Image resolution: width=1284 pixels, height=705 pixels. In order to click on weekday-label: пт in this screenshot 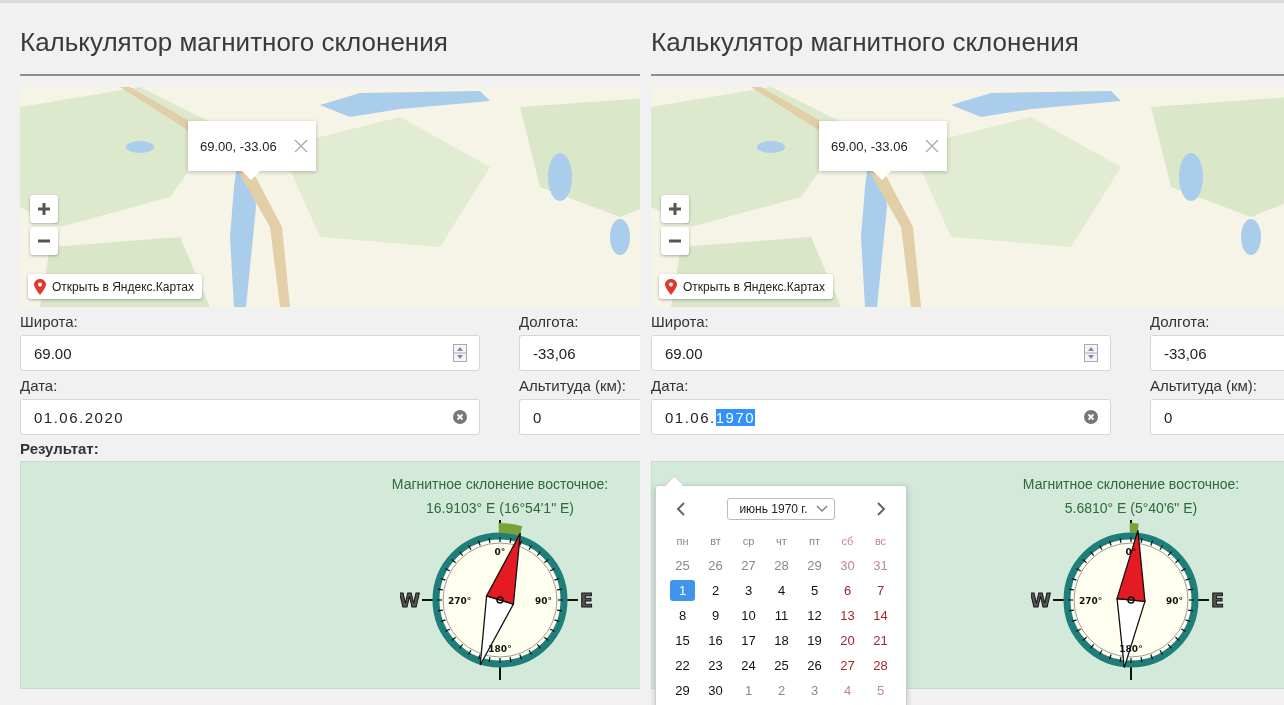, I will do `click(814, 541)`.